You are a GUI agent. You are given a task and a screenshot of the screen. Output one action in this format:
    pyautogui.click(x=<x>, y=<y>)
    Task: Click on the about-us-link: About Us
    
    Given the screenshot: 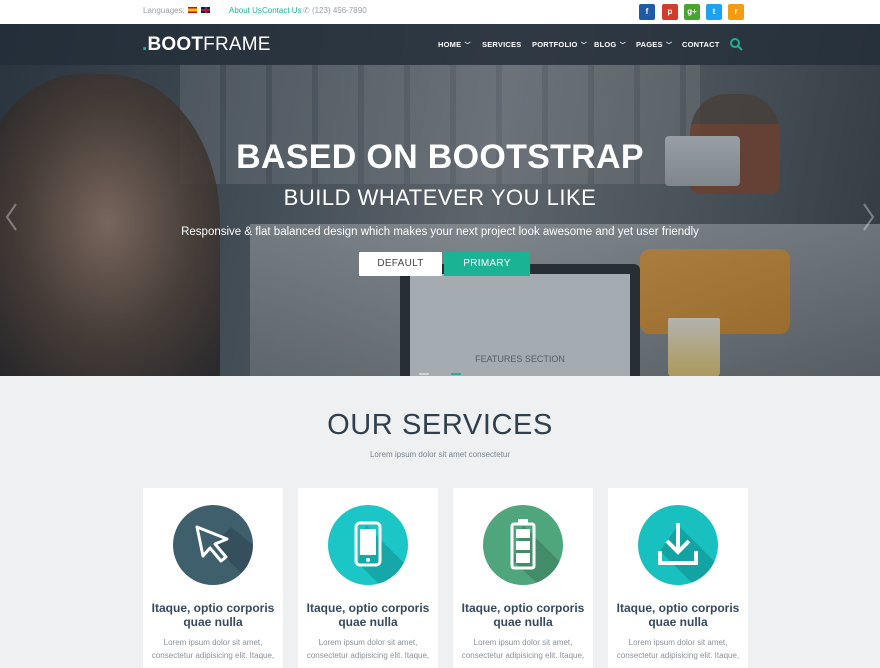 What is the action you would take?
    pyautogui.click(x=245, y=10)
    